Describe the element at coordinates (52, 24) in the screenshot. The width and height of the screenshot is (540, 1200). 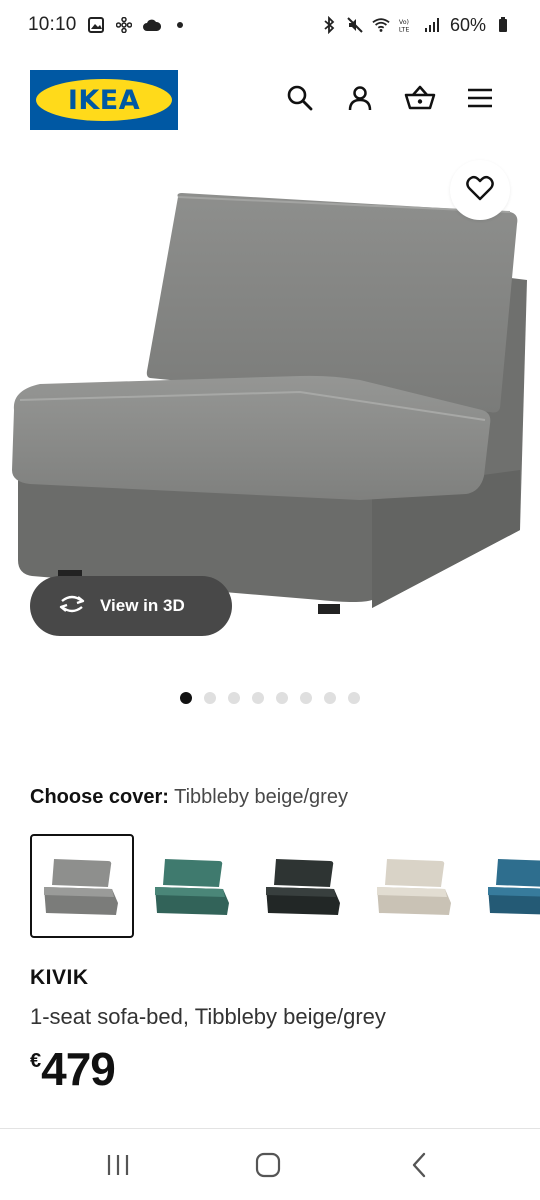
I see `status-time: 10:10` at that location.